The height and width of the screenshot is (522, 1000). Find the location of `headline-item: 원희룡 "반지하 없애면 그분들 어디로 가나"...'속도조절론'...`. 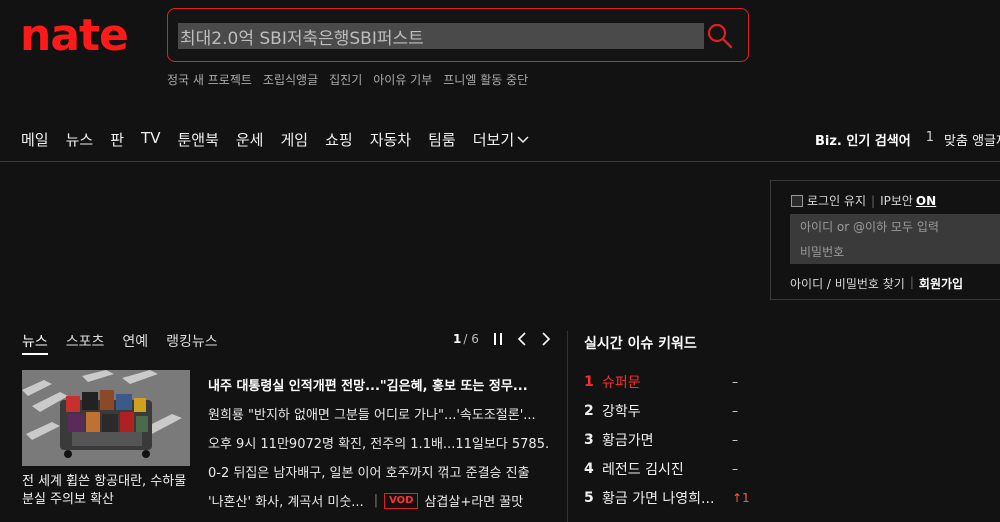

headline-item: 원희룡 "반지하 없애면 그분들 어디로 가나"...'속도조절론'... is located at coordinates (378, 413).